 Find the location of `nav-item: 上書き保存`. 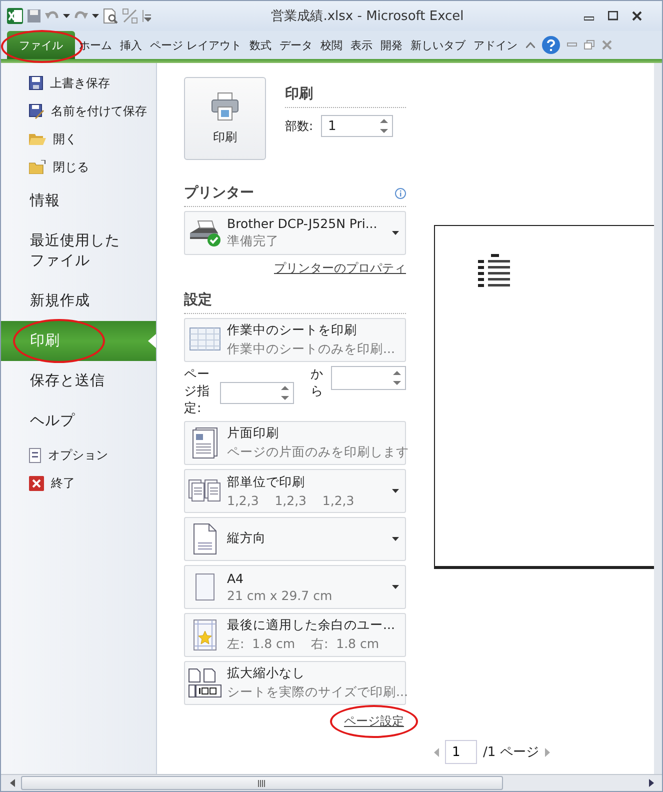

nav-item: 上書き保存 is located at coordinates (78, 83).